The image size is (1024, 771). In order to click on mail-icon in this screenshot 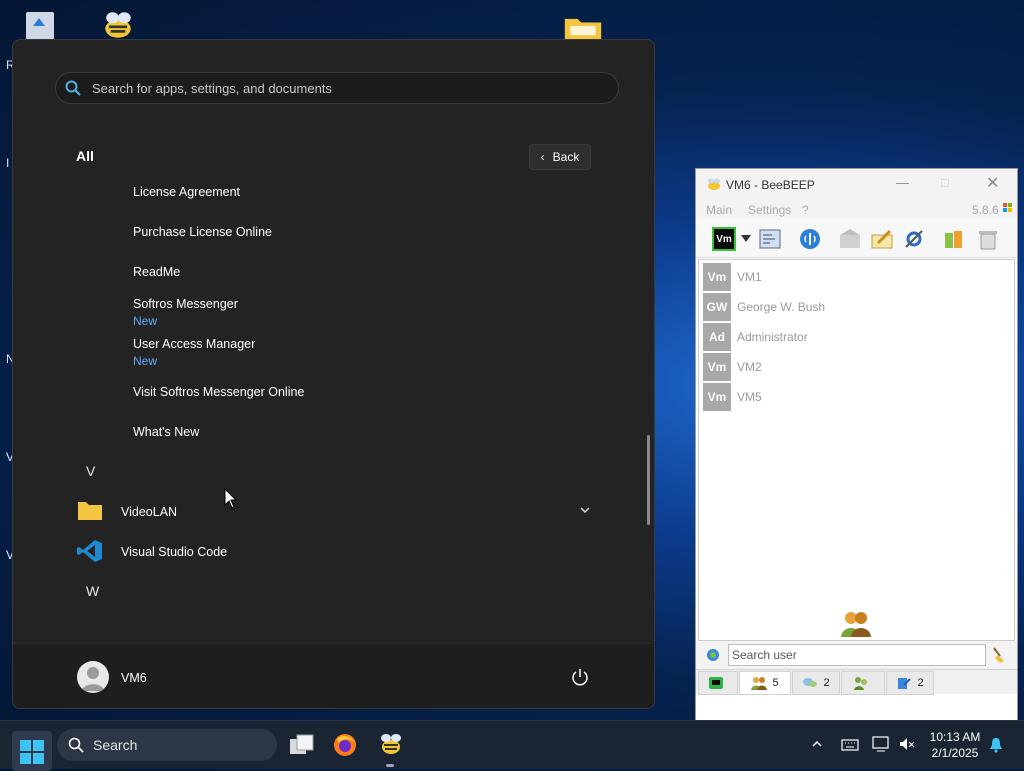, I will do `click(850, 239)`.